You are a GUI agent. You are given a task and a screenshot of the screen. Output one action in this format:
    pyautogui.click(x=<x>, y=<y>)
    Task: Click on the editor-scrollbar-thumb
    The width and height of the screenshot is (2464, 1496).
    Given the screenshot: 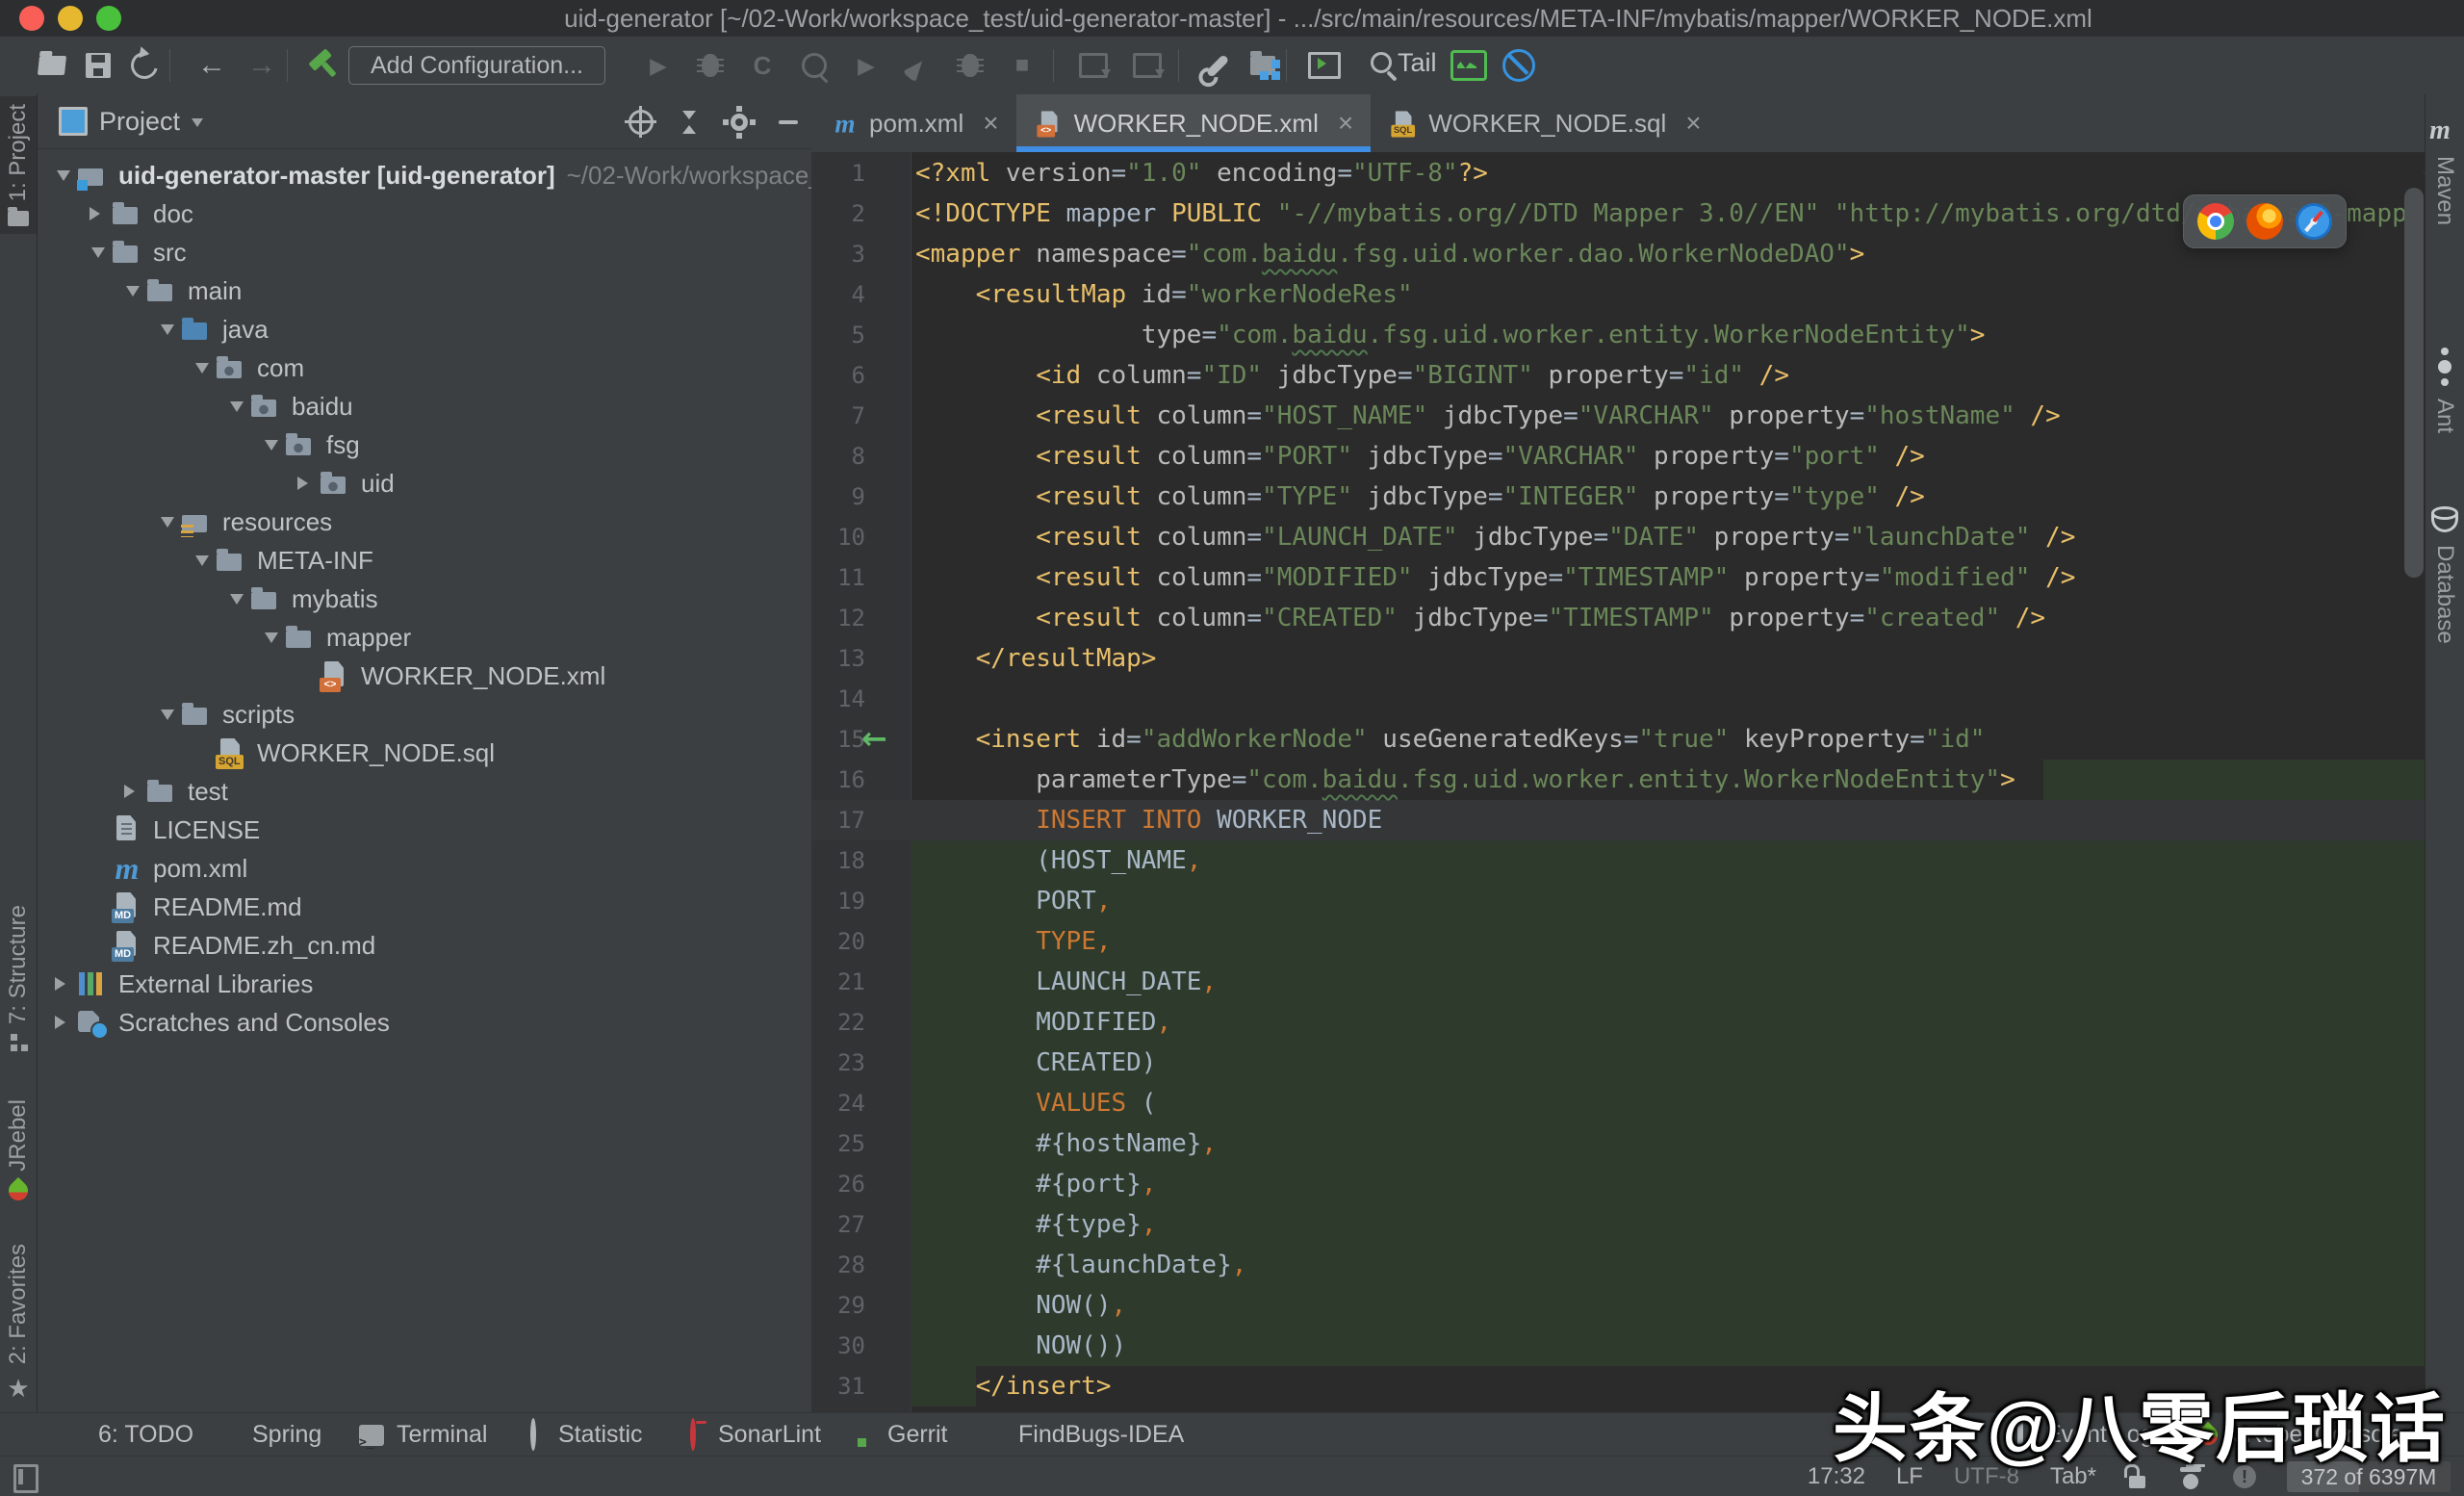 What is the action you would take?
    pyautogui.click(x=2414, y=383)
    